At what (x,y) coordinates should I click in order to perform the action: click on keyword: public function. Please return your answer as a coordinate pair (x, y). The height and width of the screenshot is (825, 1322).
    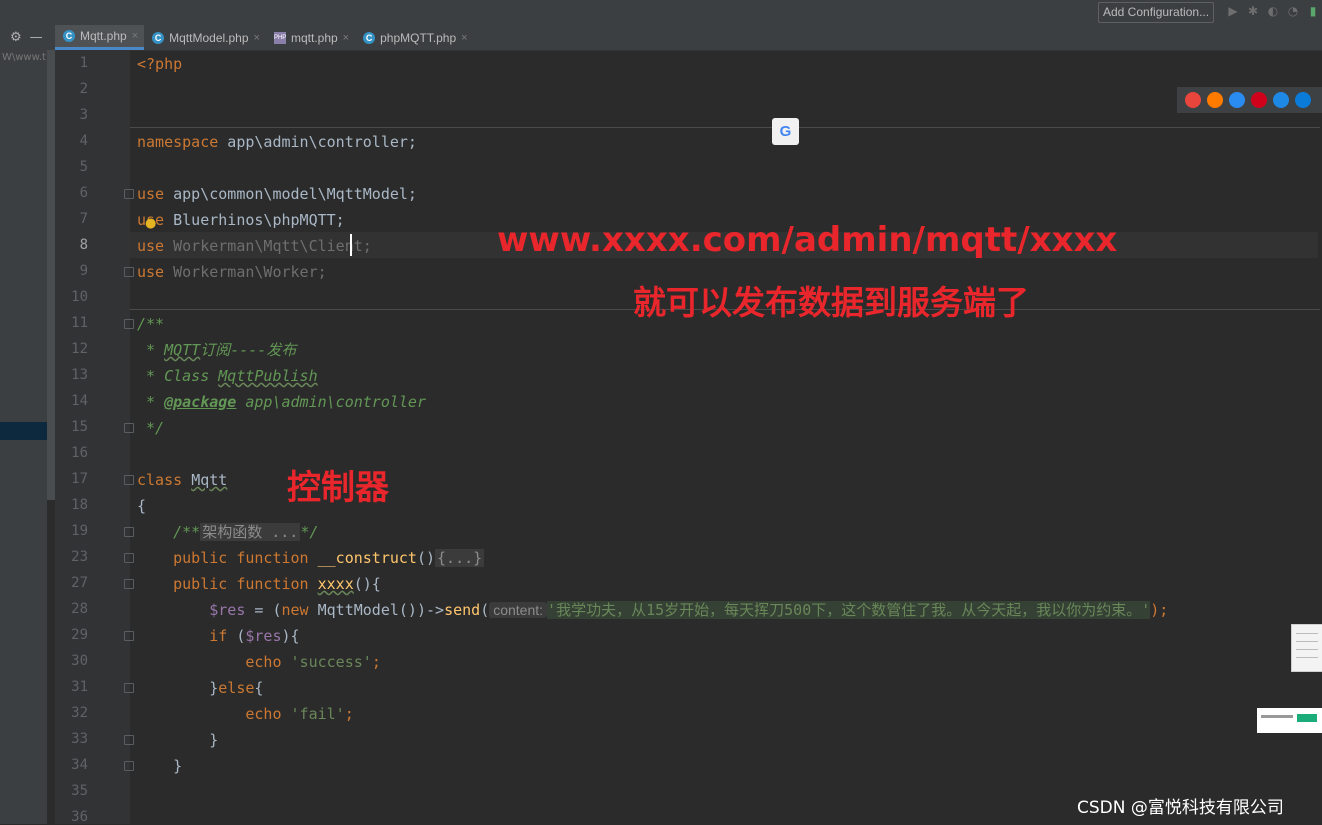
    Looking at the image, I should click on (223, 584).